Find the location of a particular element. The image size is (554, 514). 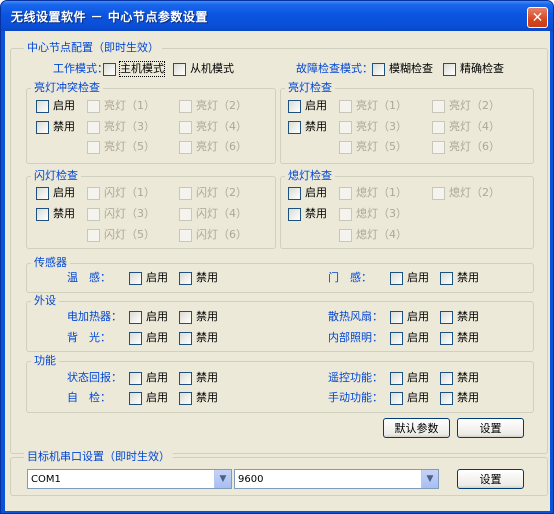

title-bar: 无线设置软件 － 中心节点参数设置 ✕ is located at coordinates (277, 16).